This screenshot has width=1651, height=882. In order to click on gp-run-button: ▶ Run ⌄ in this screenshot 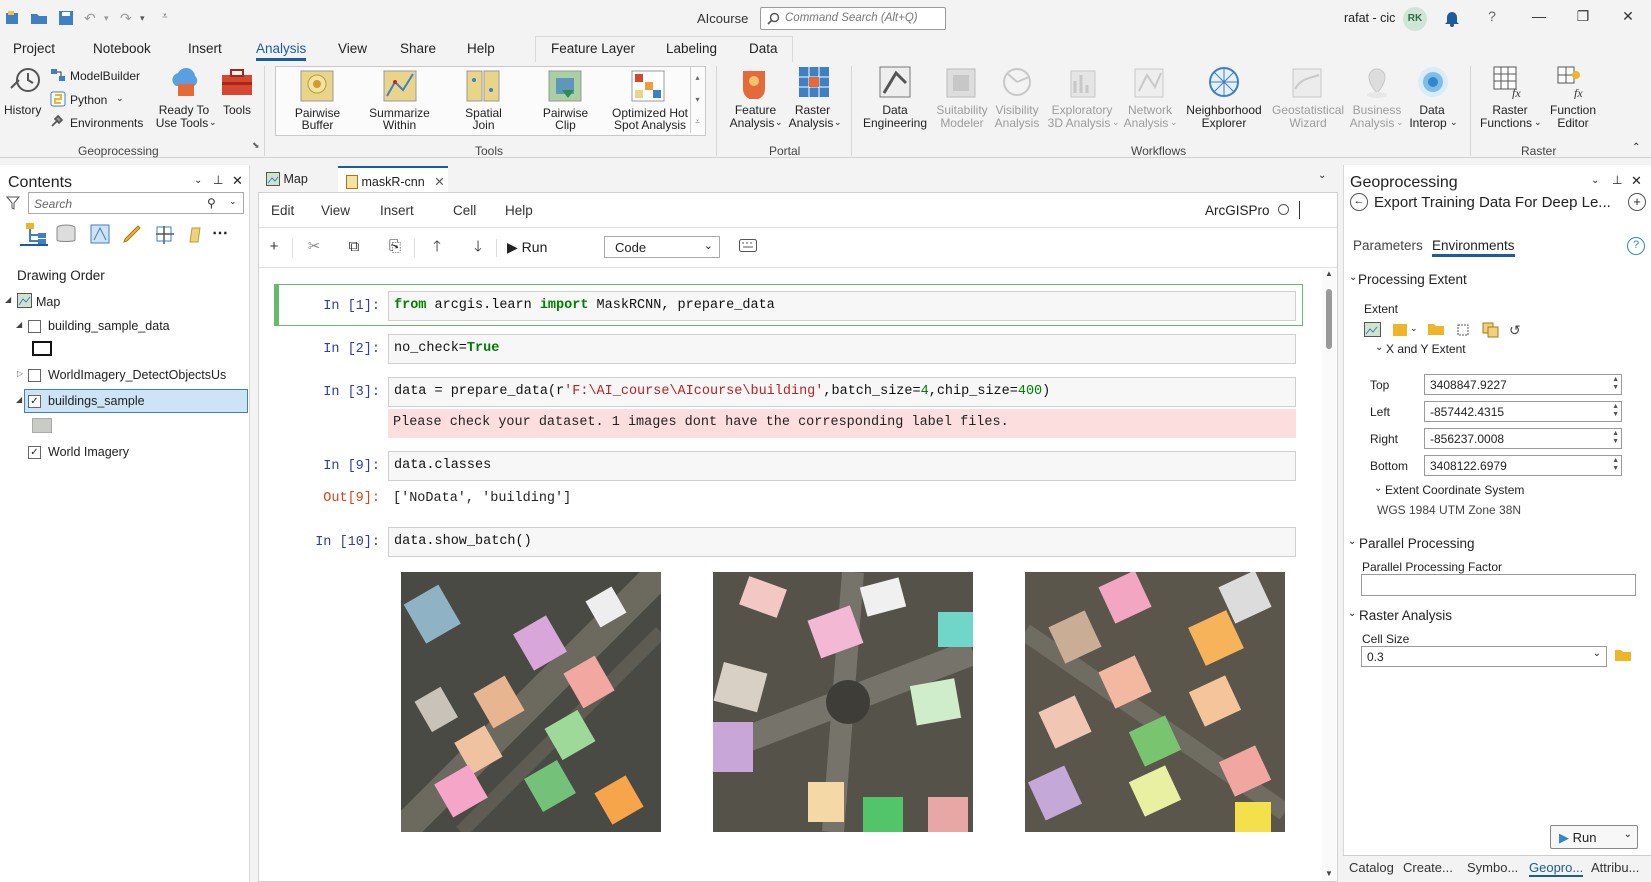, I will do `click(1594, 837)`.